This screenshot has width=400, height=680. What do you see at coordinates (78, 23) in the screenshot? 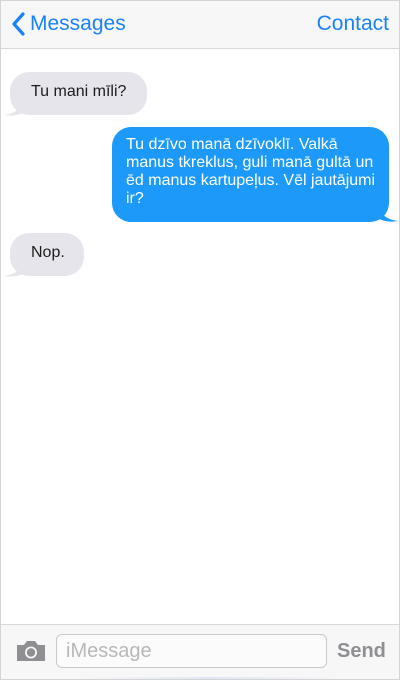
I see `back-button-label: Messages` at bounding box center [78, 23].